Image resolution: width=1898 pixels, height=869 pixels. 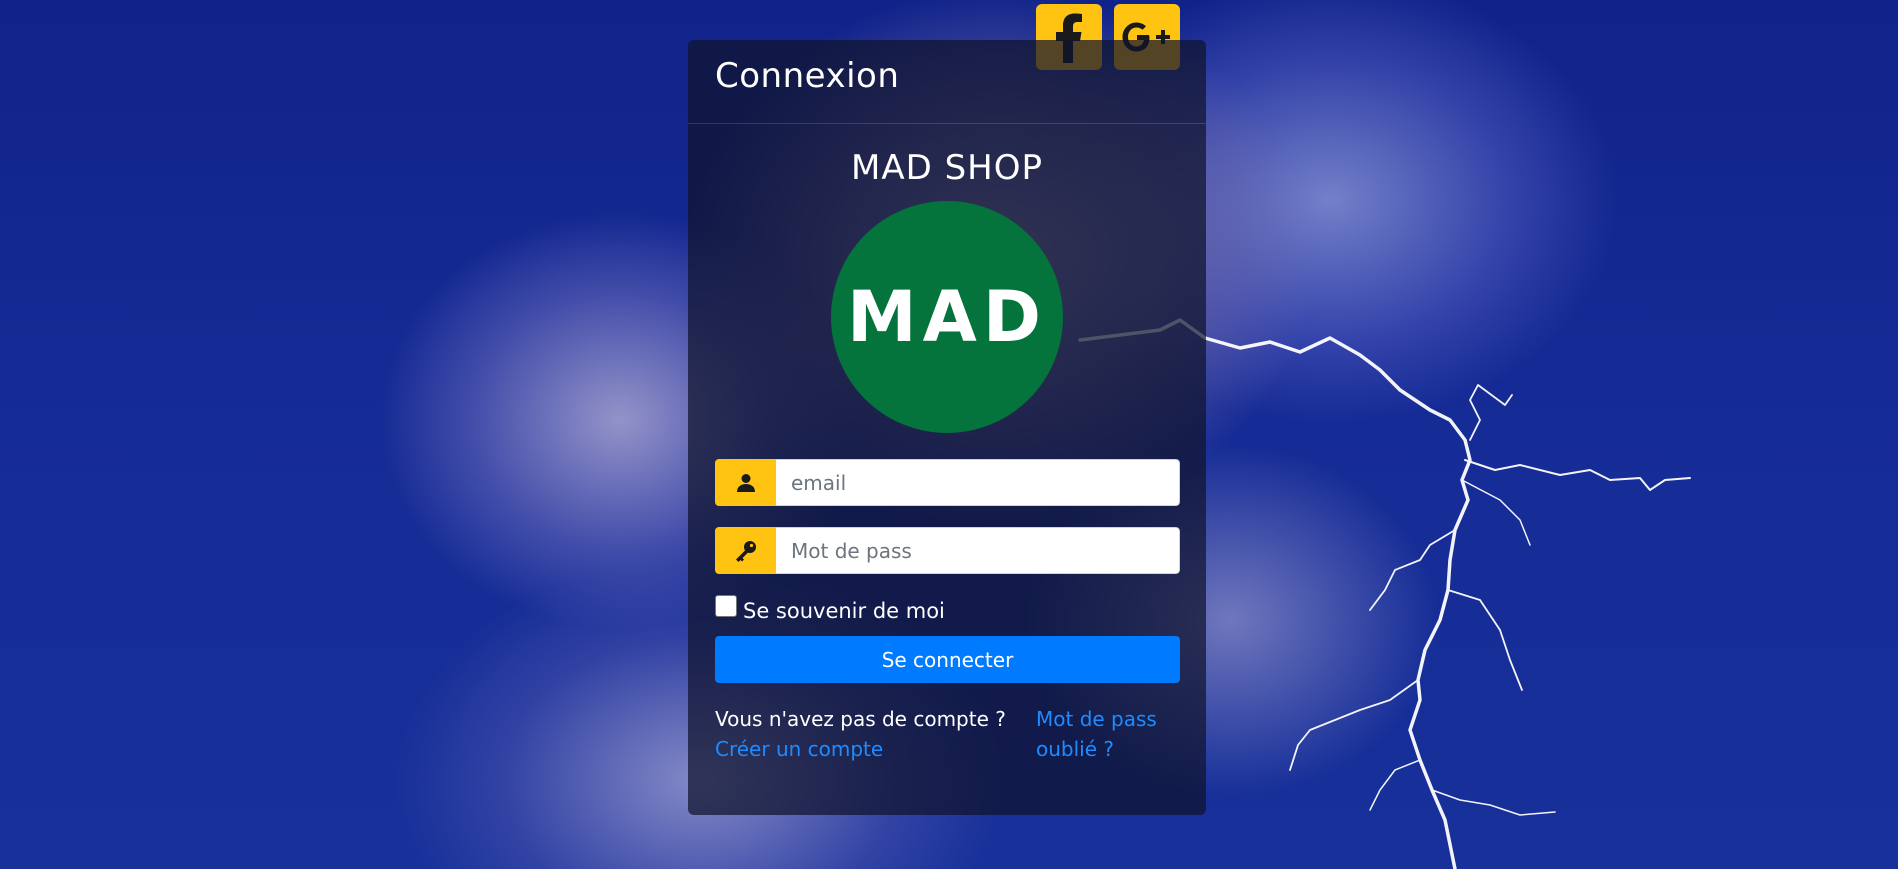 I want to click on logo-text: MAD, so click(x=947, y=317).